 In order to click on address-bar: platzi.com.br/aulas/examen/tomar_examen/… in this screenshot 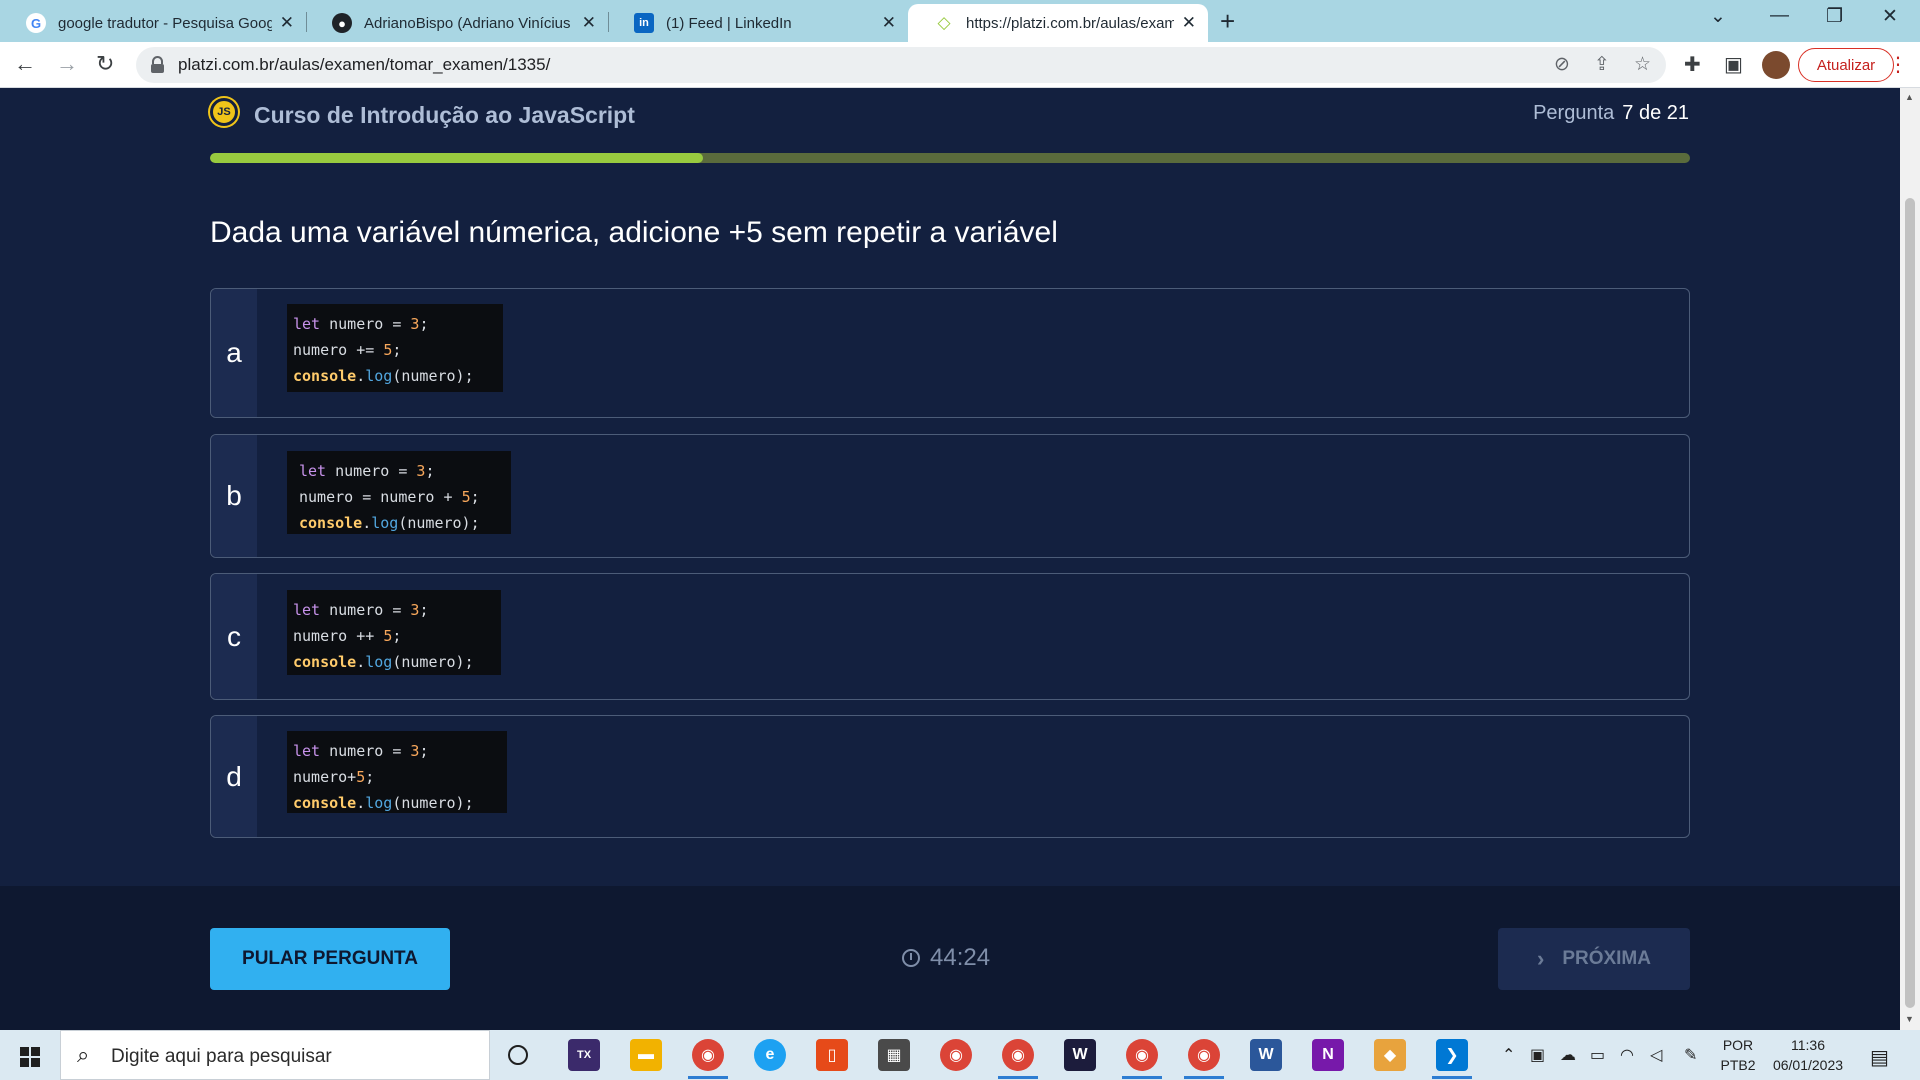, I will do `click(901, 65)`.